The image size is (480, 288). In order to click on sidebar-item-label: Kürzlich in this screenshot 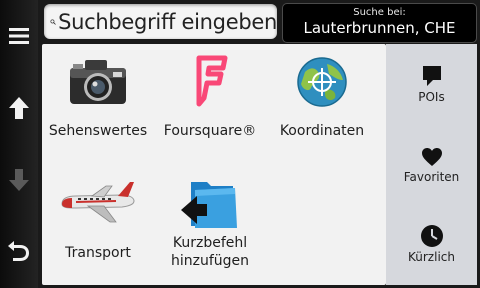, I will do `click(431, 257)`.